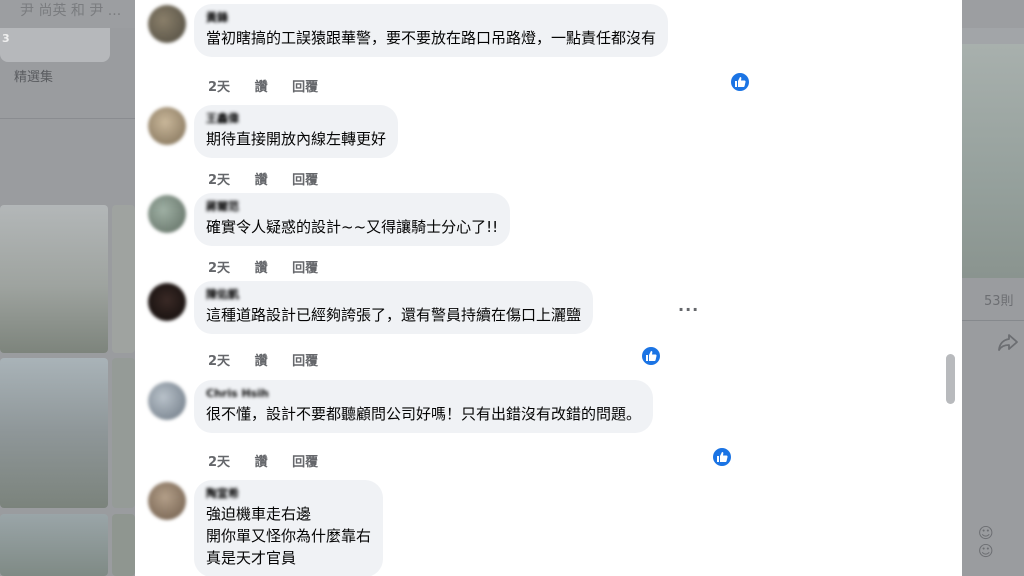 This screenshot has height=576, width=1024. What do you see at coordinates (55, 45) in the screenshot?
I see `background-photo-card` at bounding box center [55, 45].